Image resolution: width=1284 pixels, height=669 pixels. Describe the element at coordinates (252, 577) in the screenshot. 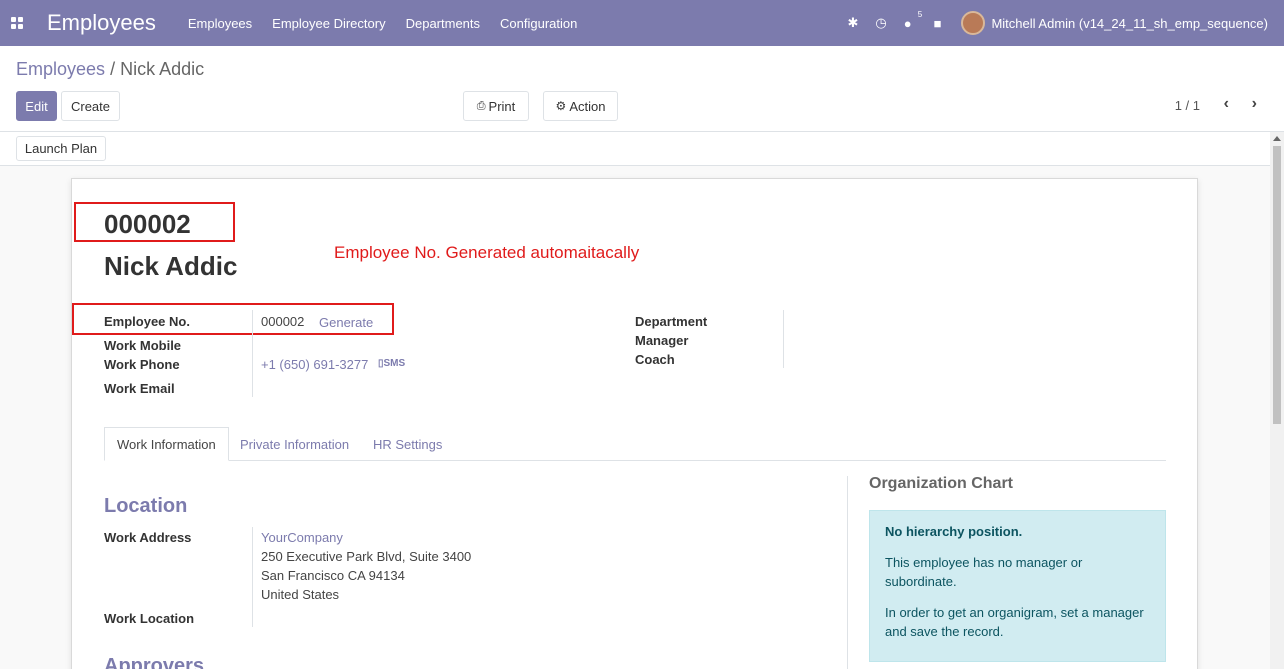

I see `address-divider` at that location.